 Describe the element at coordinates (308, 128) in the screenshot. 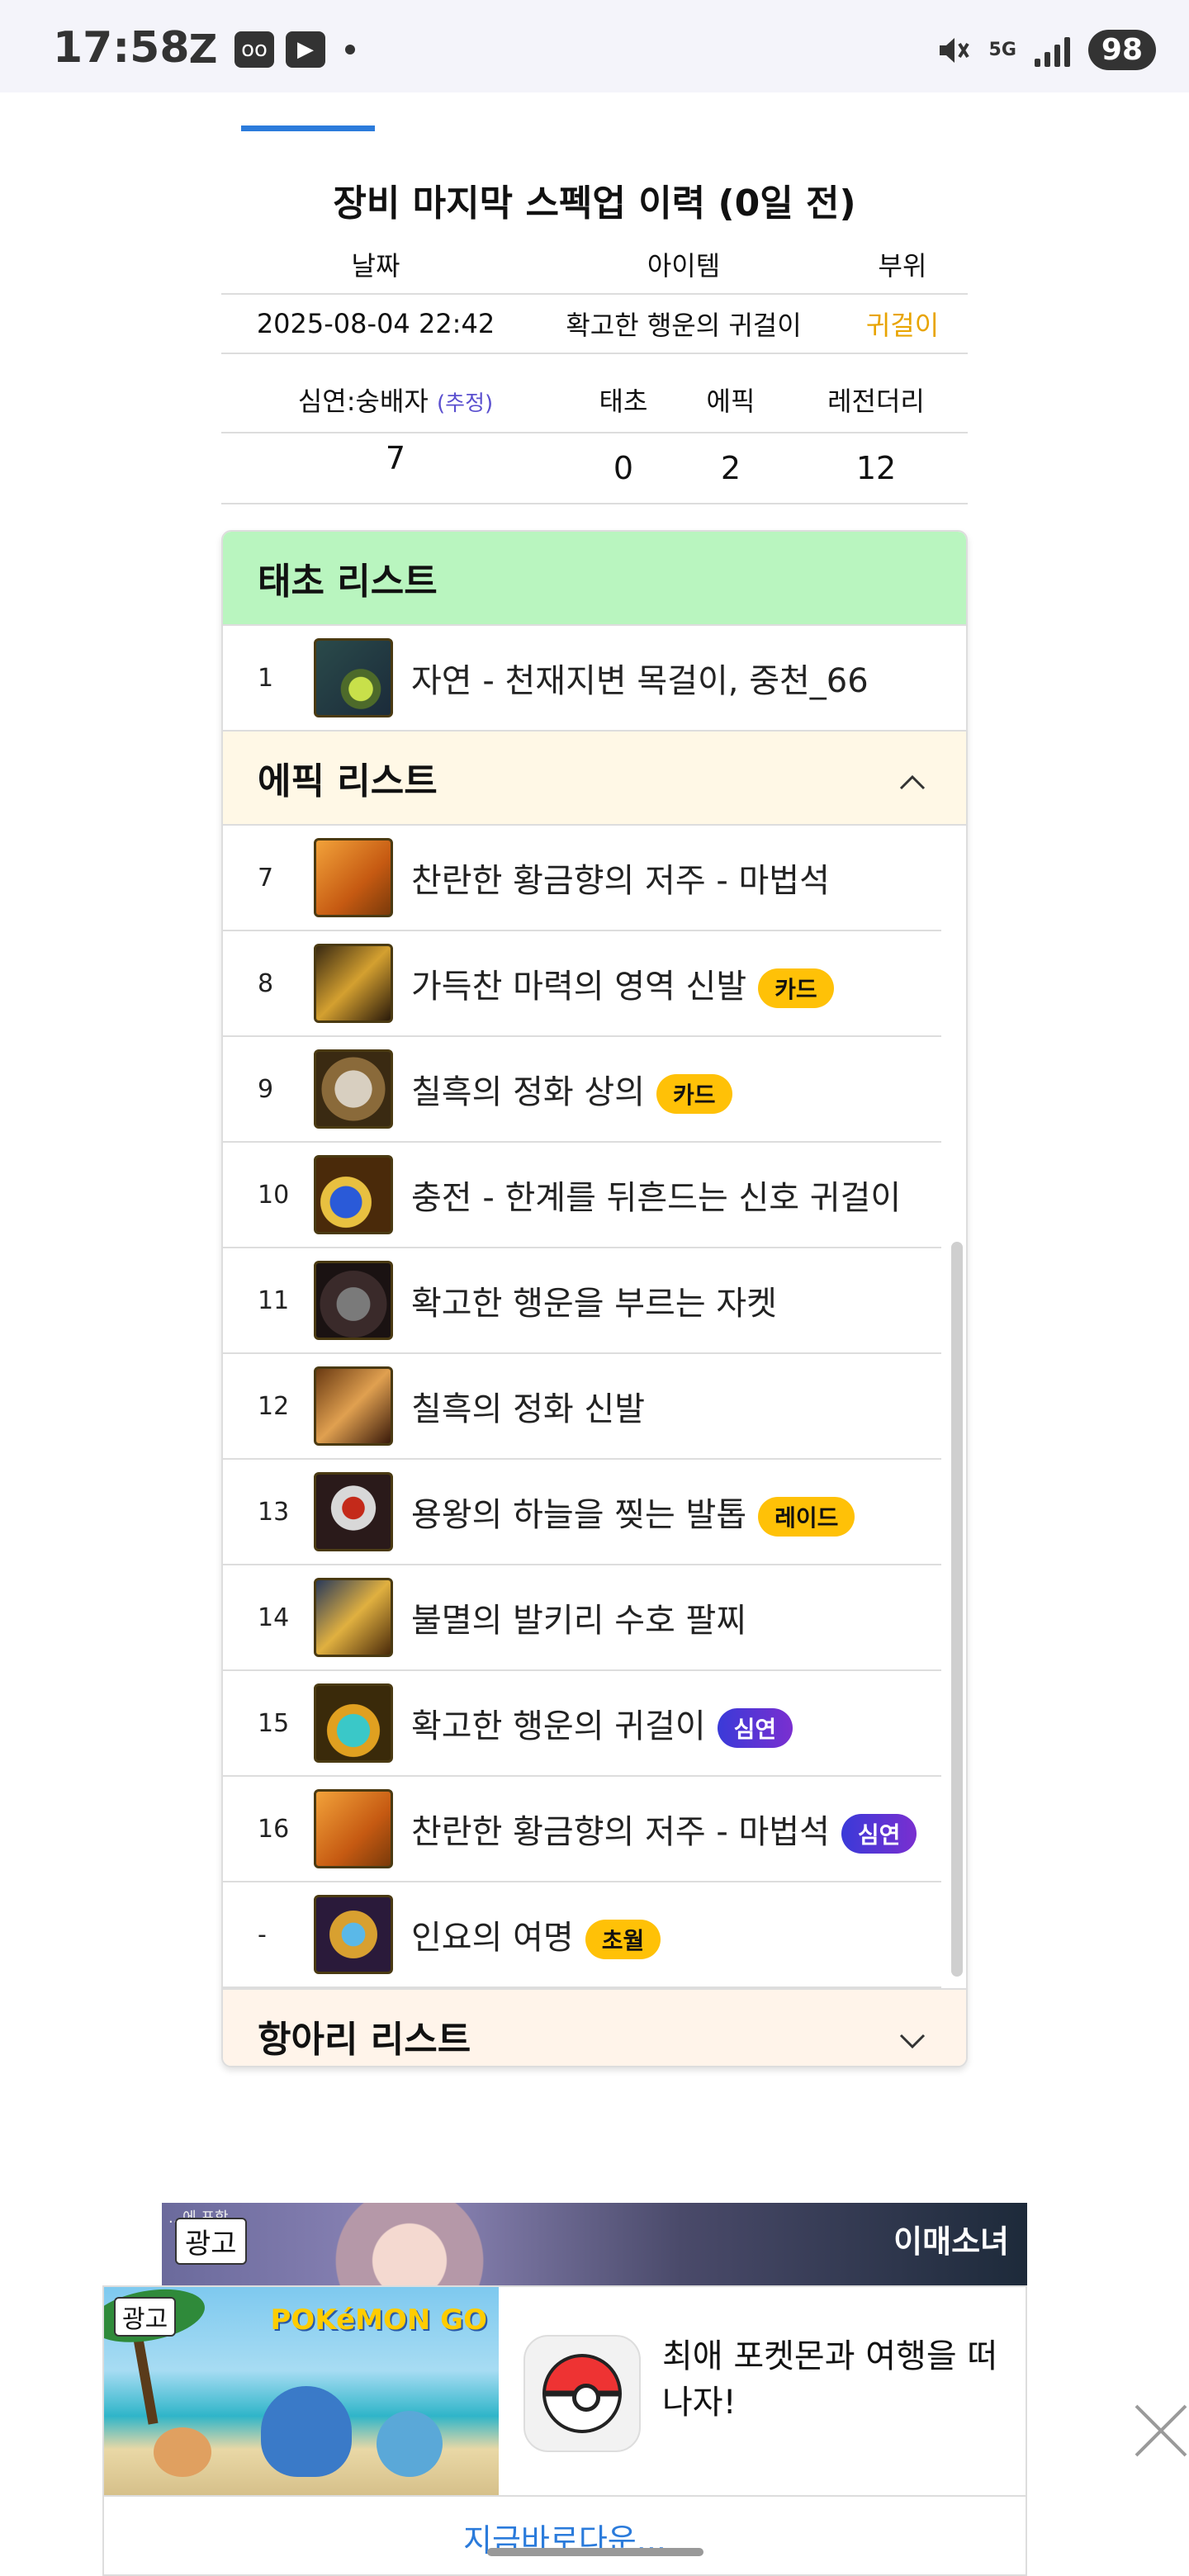

I see `active-tab-indicator` at that location.